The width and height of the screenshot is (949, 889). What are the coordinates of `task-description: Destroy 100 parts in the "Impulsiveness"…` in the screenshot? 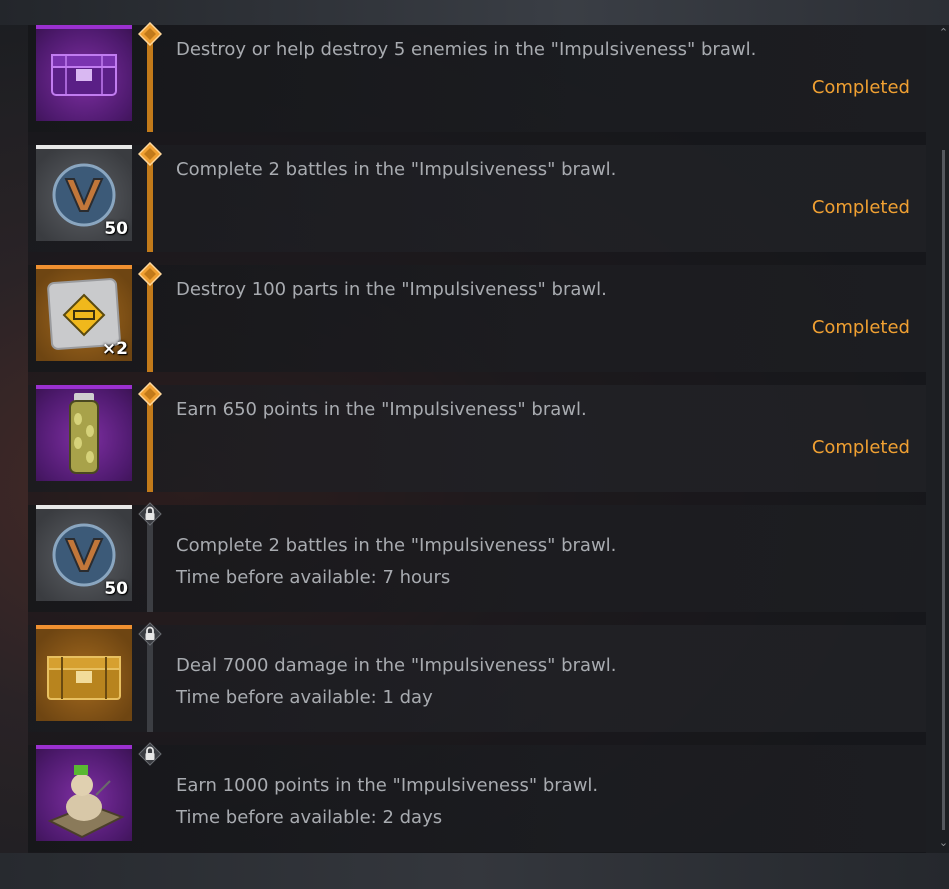 It's located at (391, 289).